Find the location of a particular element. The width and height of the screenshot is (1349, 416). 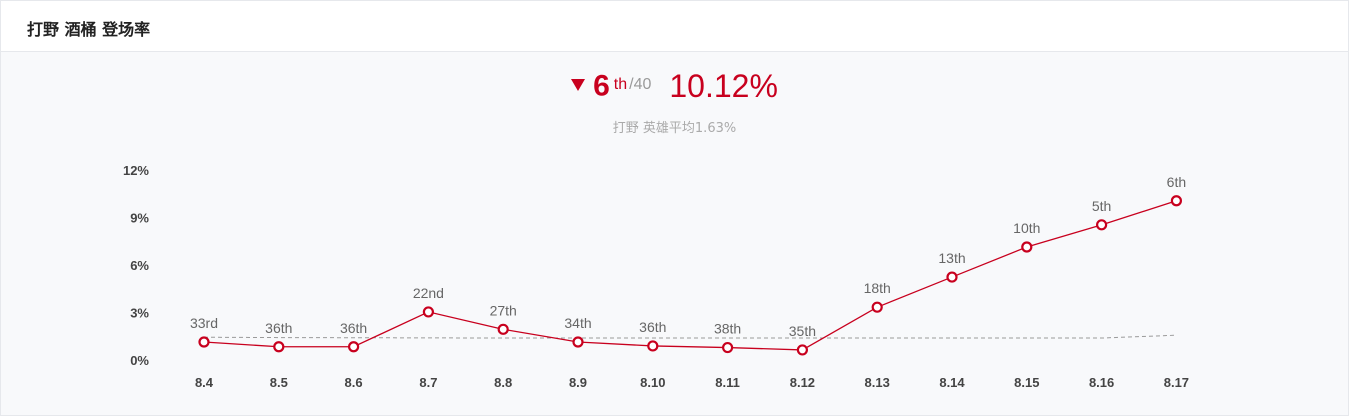

x-tick-label: 8.10 is located at coordinates (652, 382).